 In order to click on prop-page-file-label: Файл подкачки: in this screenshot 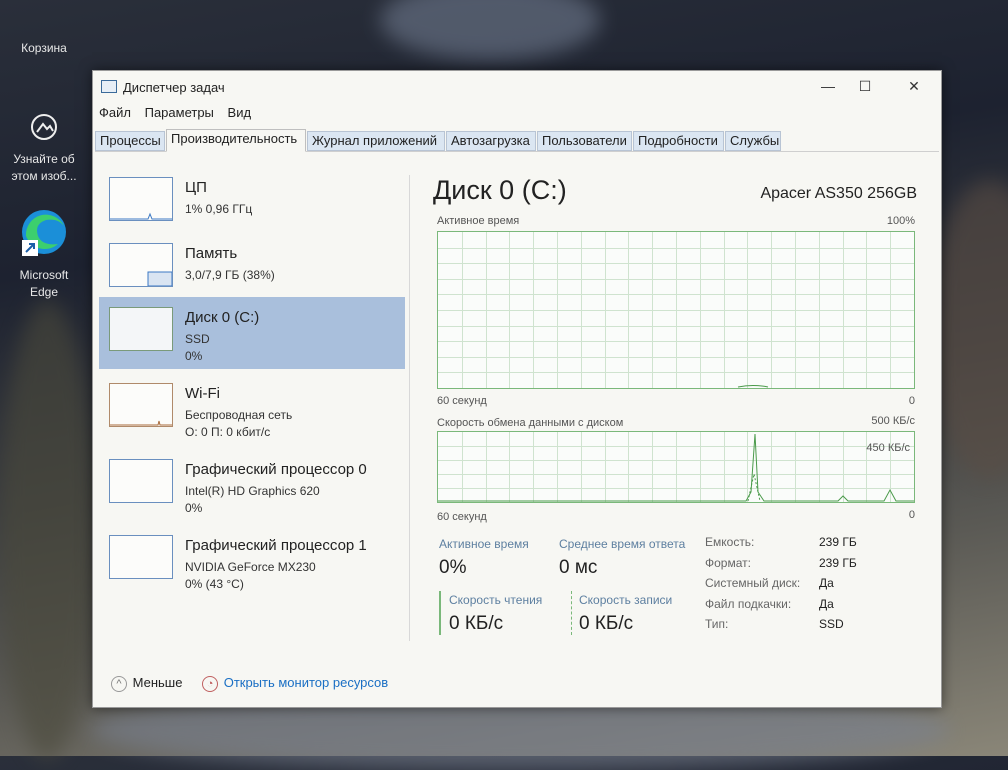, I will do `click(748, 604)`.